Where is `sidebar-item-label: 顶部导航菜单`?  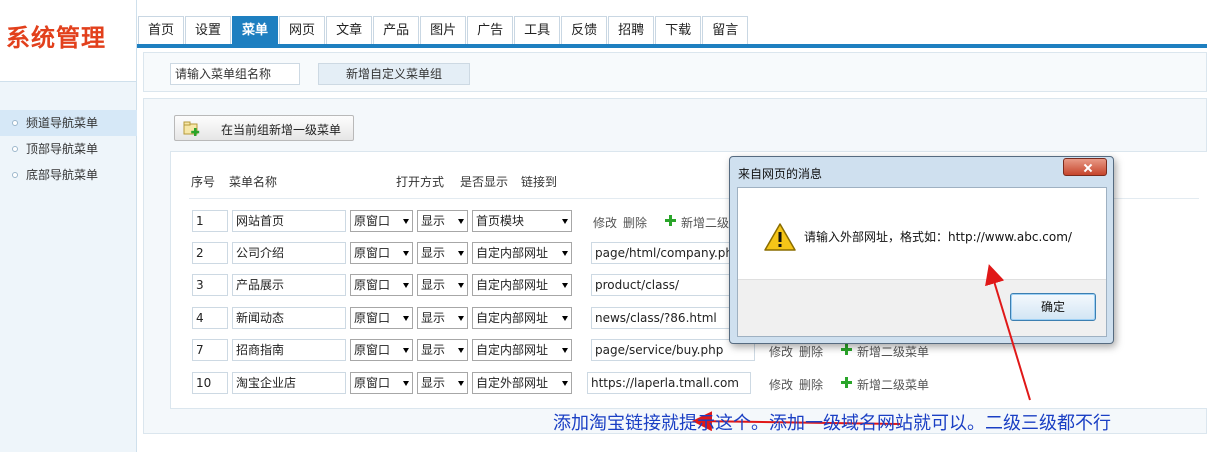 sidebar-item-label: 顶部导航菜单 is located at coordinates (62, 149).